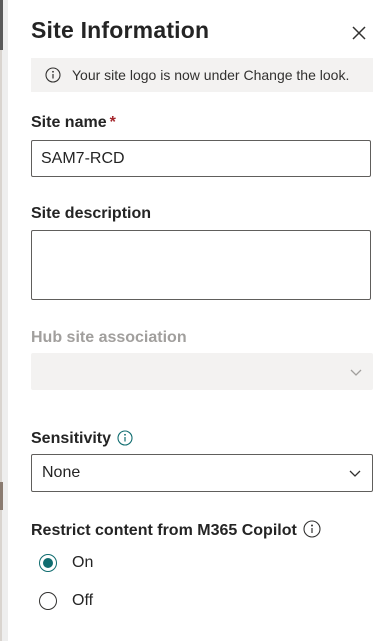  What do you see at coordinates (53, 75) in the screenshot?
I see `info-icon` at bounding box center [53, 75].